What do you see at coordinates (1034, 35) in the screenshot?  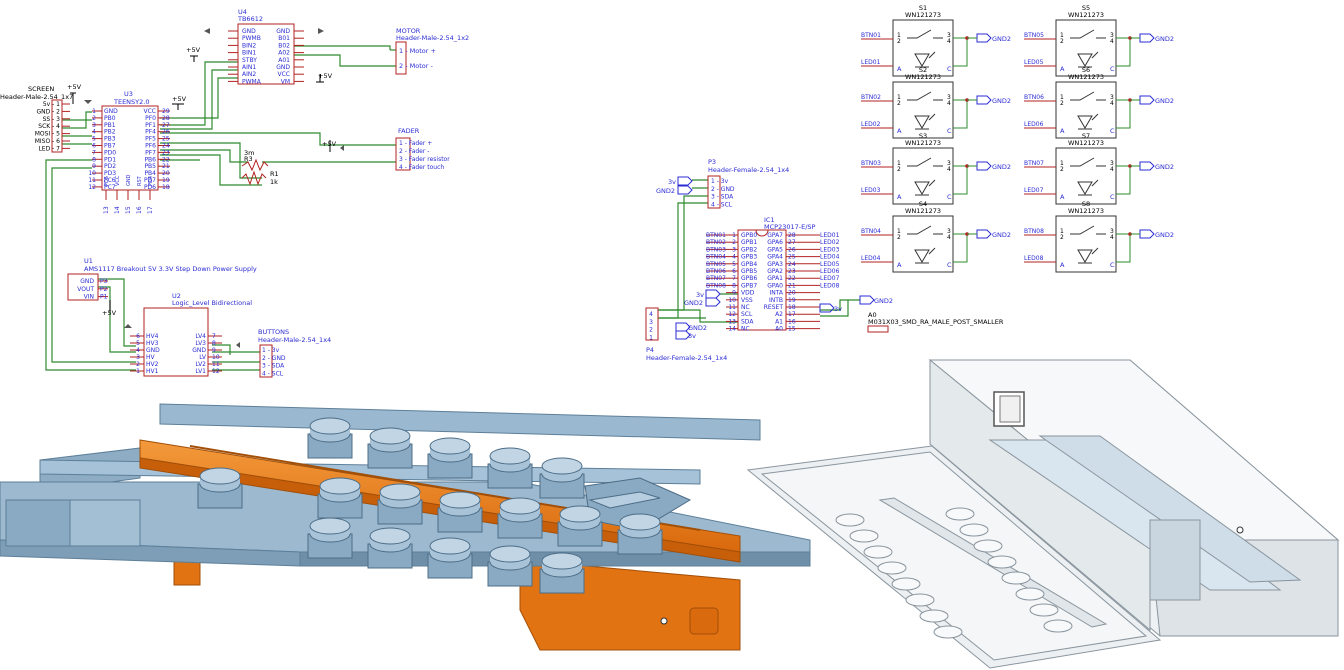 I see `switch-btn-net-4: BTN05` at bounding box center [1034, 35].